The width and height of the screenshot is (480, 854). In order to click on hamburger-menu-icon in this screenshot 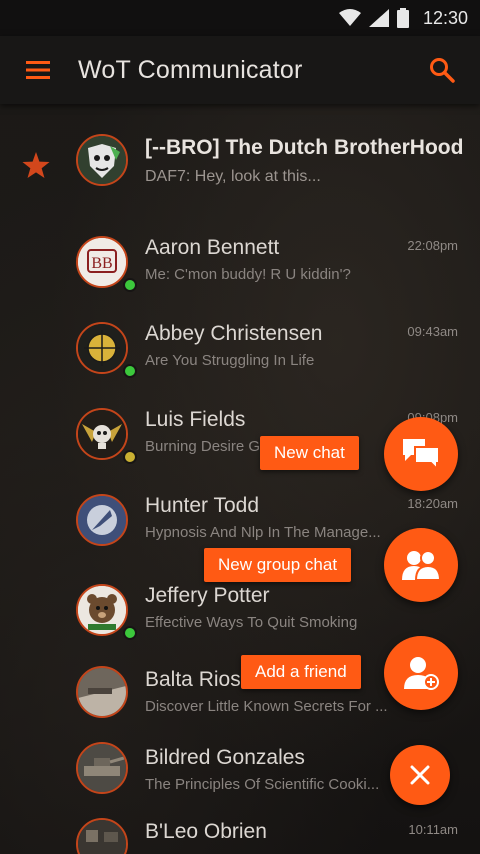, I will do `click(38, 70)`.